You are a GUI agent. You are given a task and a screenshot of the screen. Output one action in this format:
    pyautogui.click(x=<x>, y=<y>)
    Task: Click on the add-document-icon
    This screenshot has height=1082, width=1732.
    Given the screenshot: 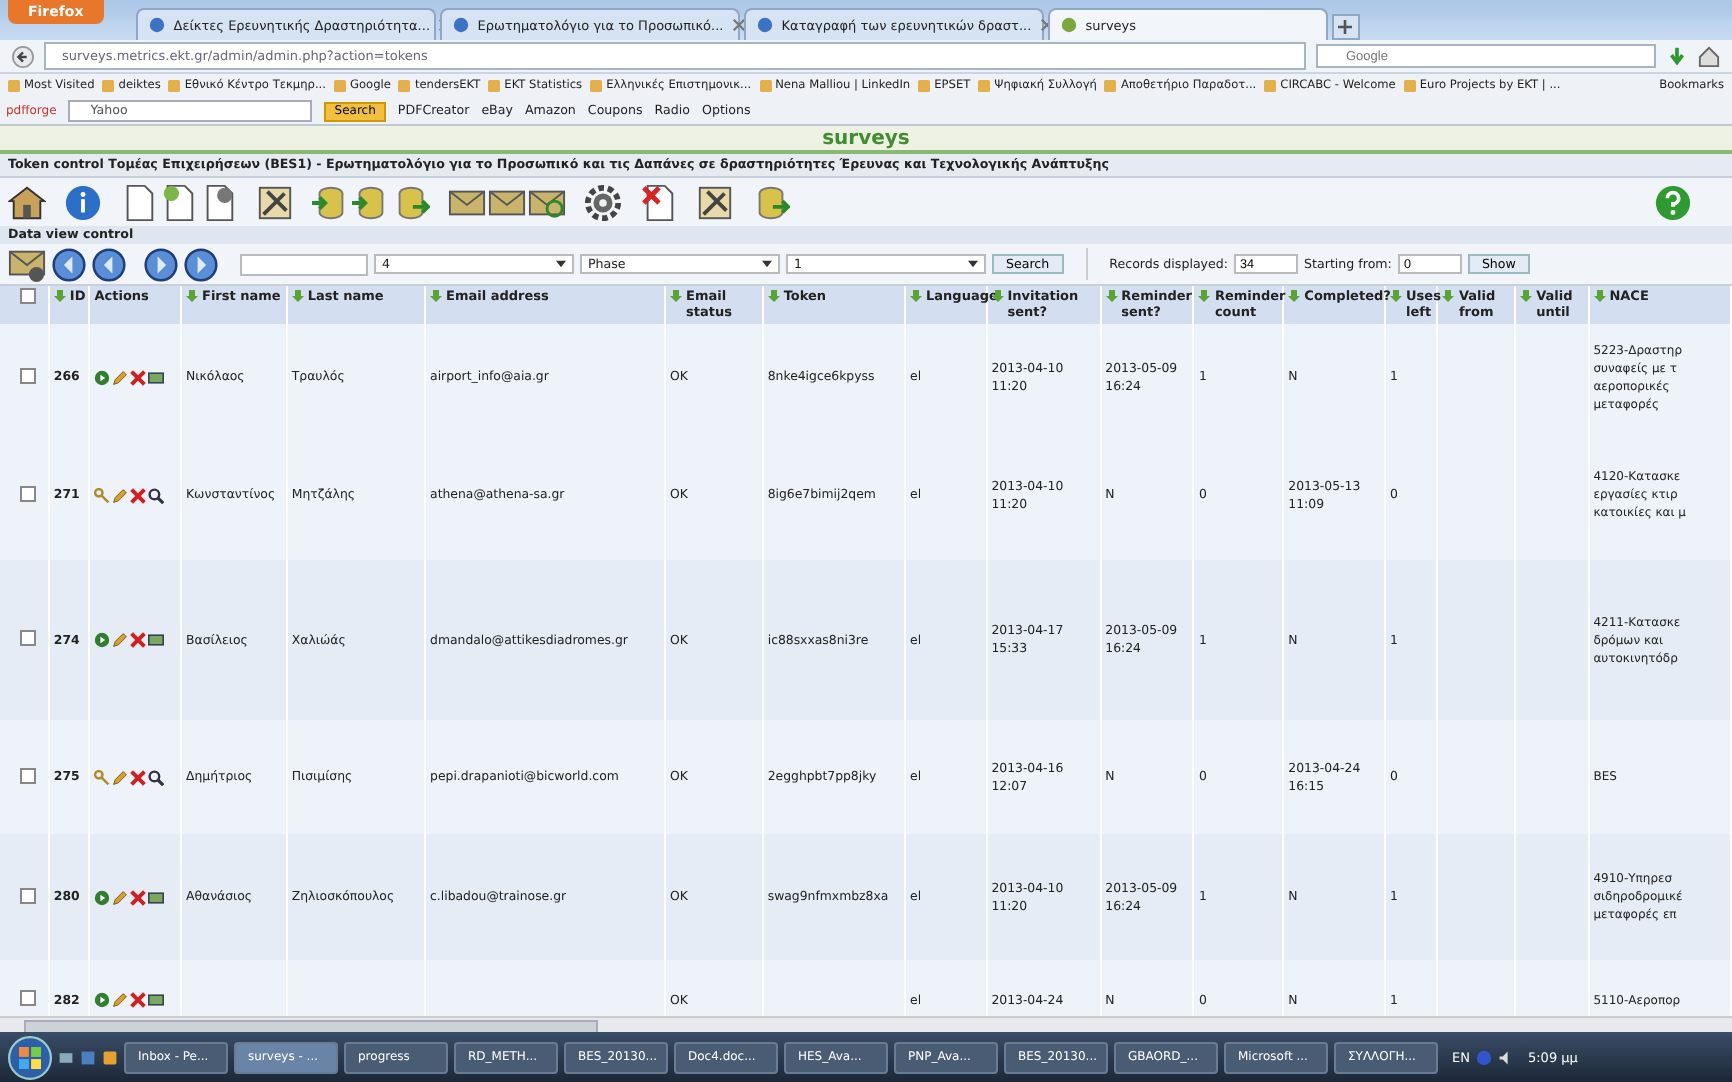 What is the action you would take?
    pyautogui.click(x=179, y=202)
    